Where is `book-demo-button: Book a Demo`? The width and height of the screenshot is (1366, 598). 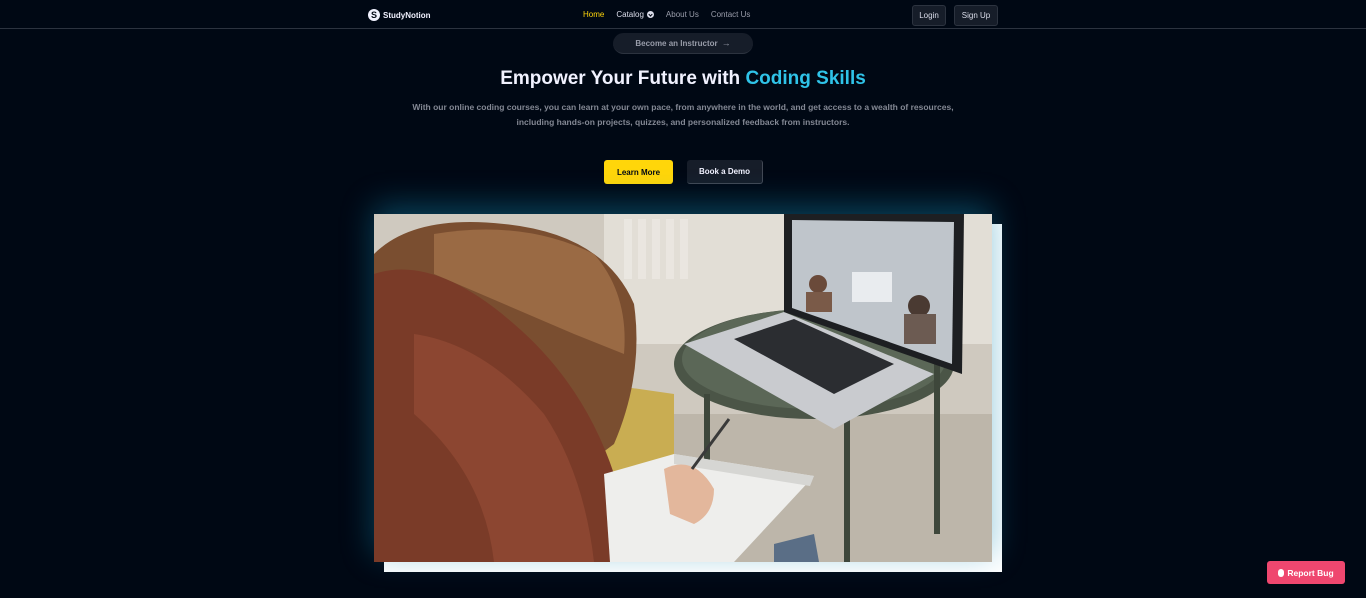 book-demo-button: Book a Demo is located at coordinates (725, 172).